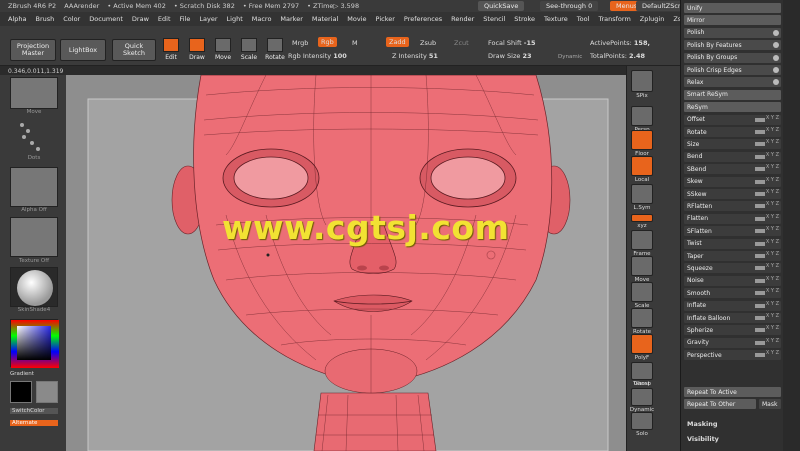  Describe the element at coordinates (642, 240) in the screenshot. I see `strip-frame-button` at that location.